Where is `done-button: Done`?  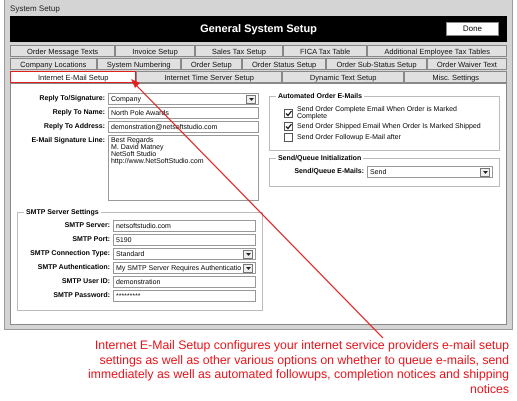 done-button: Done is located at coordinates (472, 29).